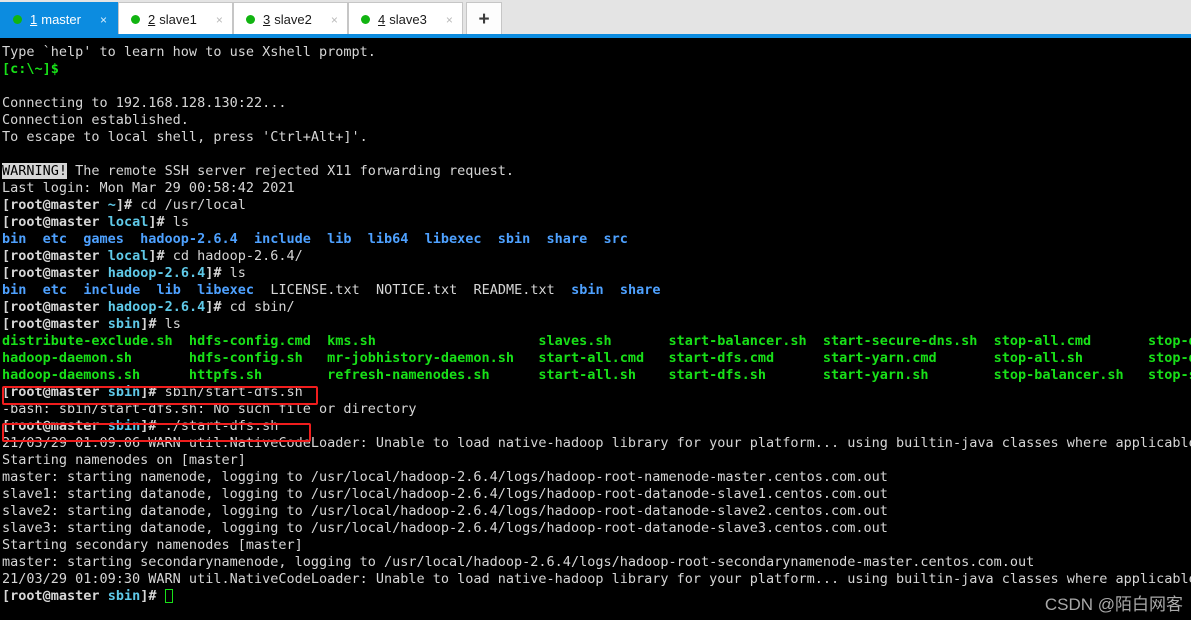  What do you see at coordinates (95, 222) in the screenshot?
I see `terminal-line: [root@master local]# ls` at bounding box center [95, 222].